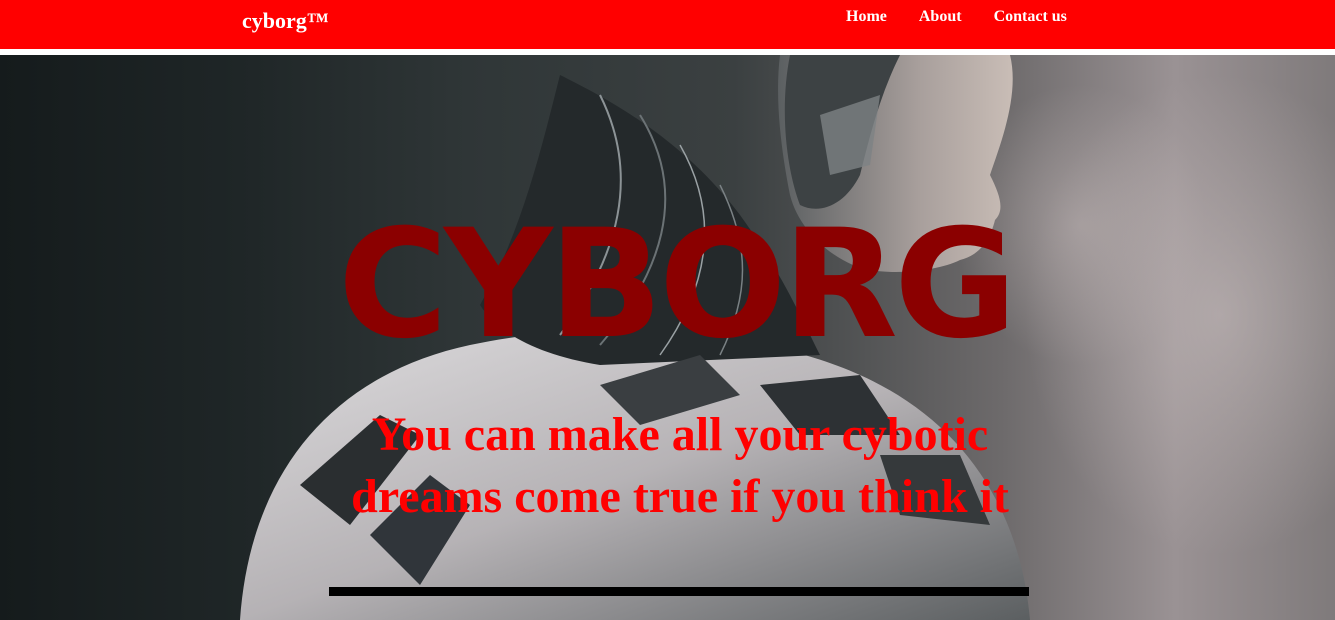  I want to click on hero-divider, so click(679, 591).